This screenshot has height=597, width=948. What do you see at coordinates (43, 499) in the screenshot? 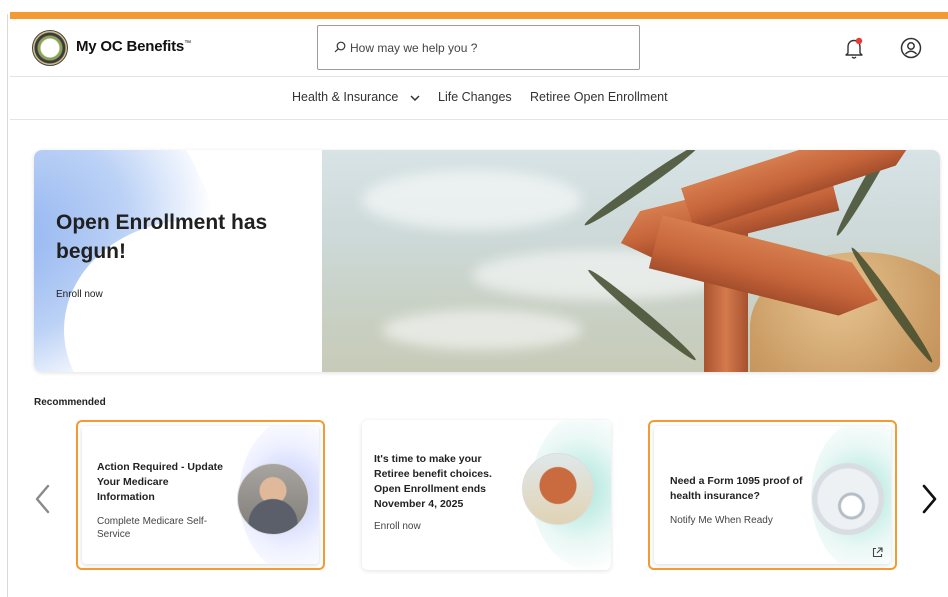
I see `chevron-left-icon` at bounding box center [43, 499].